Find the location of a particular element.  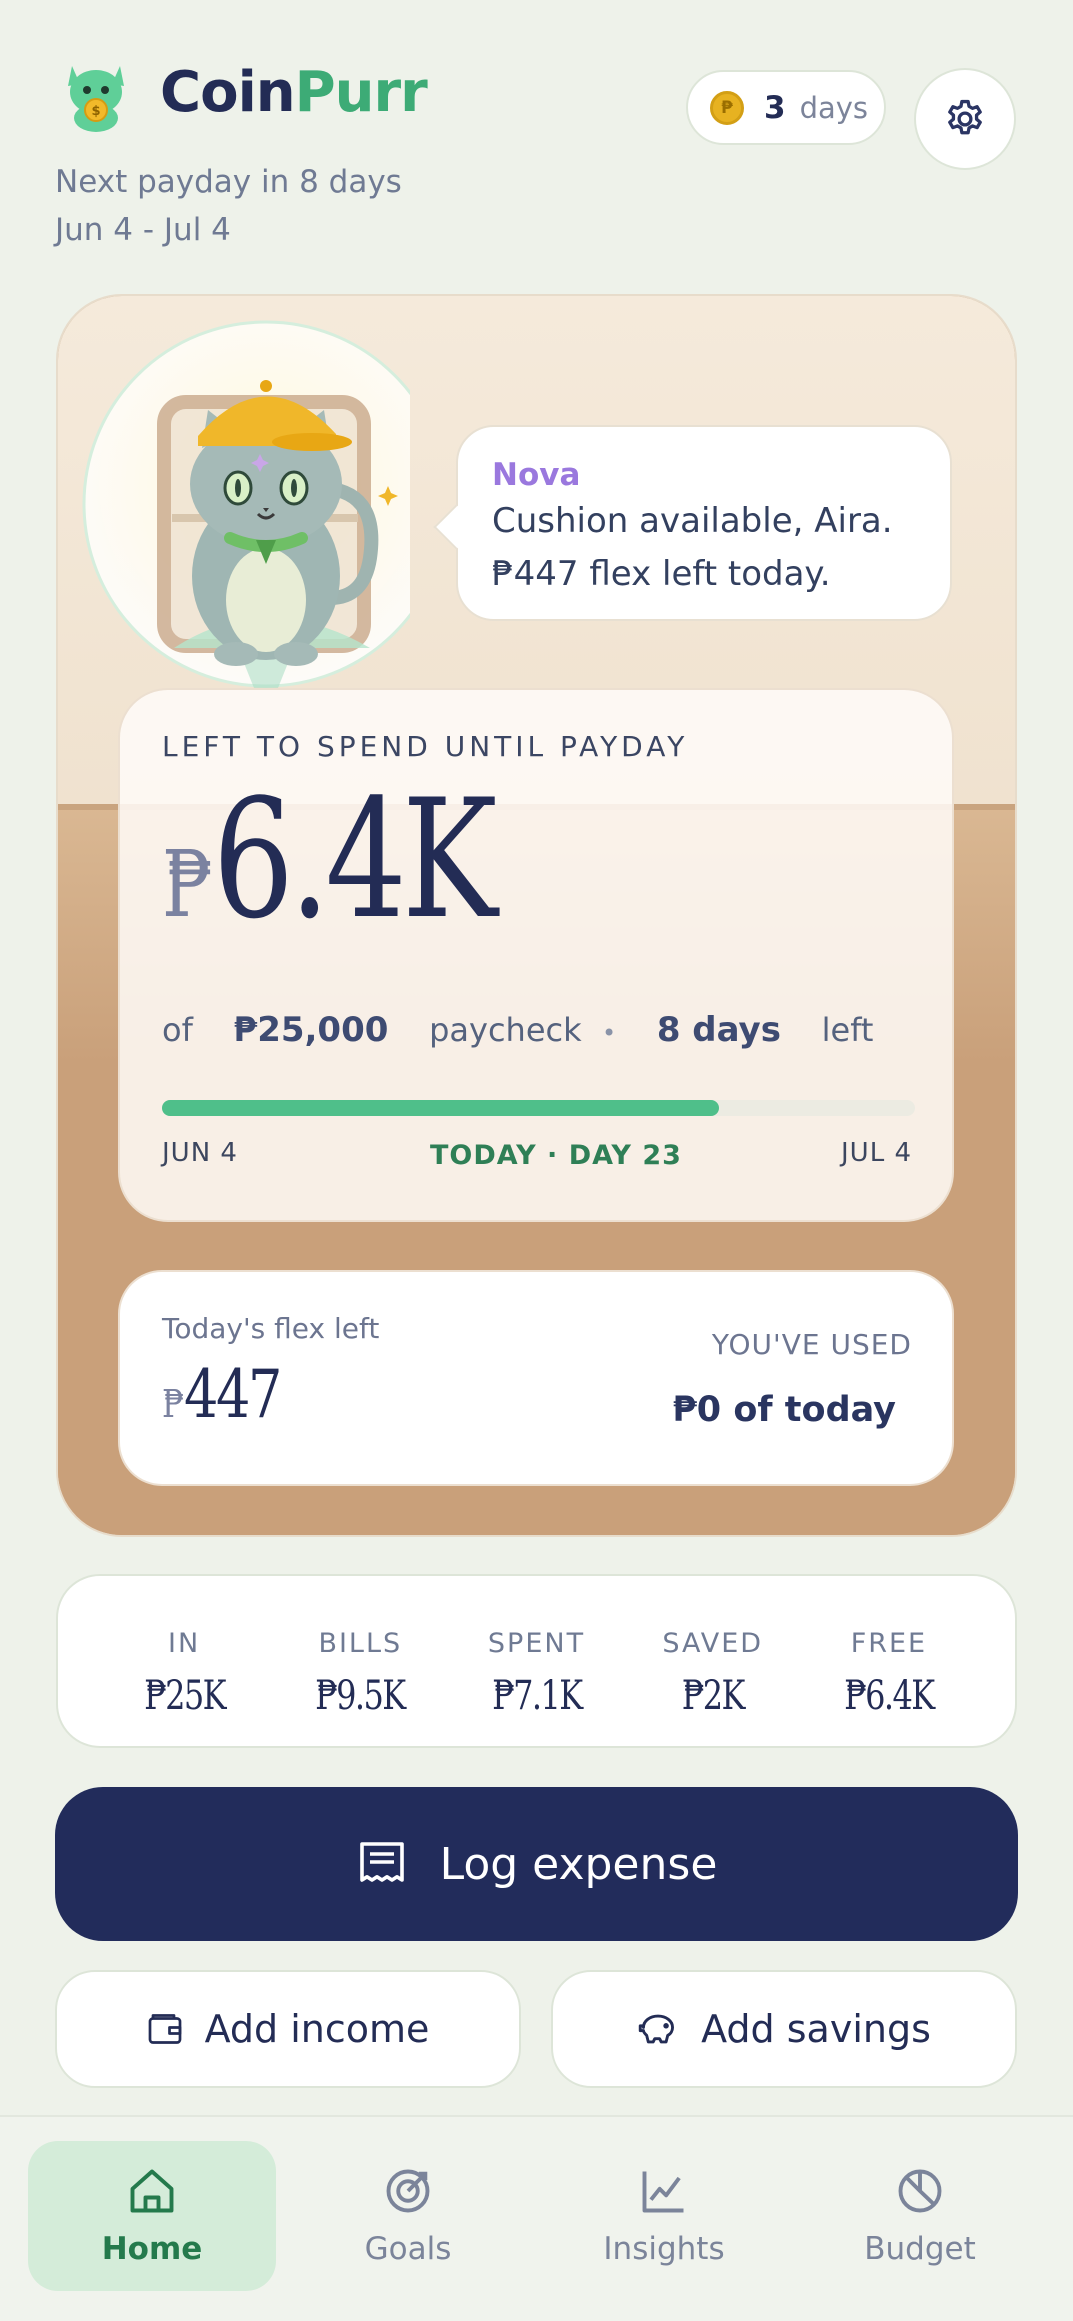

stat-label: SAVED is located at coordinates (713, 1643).